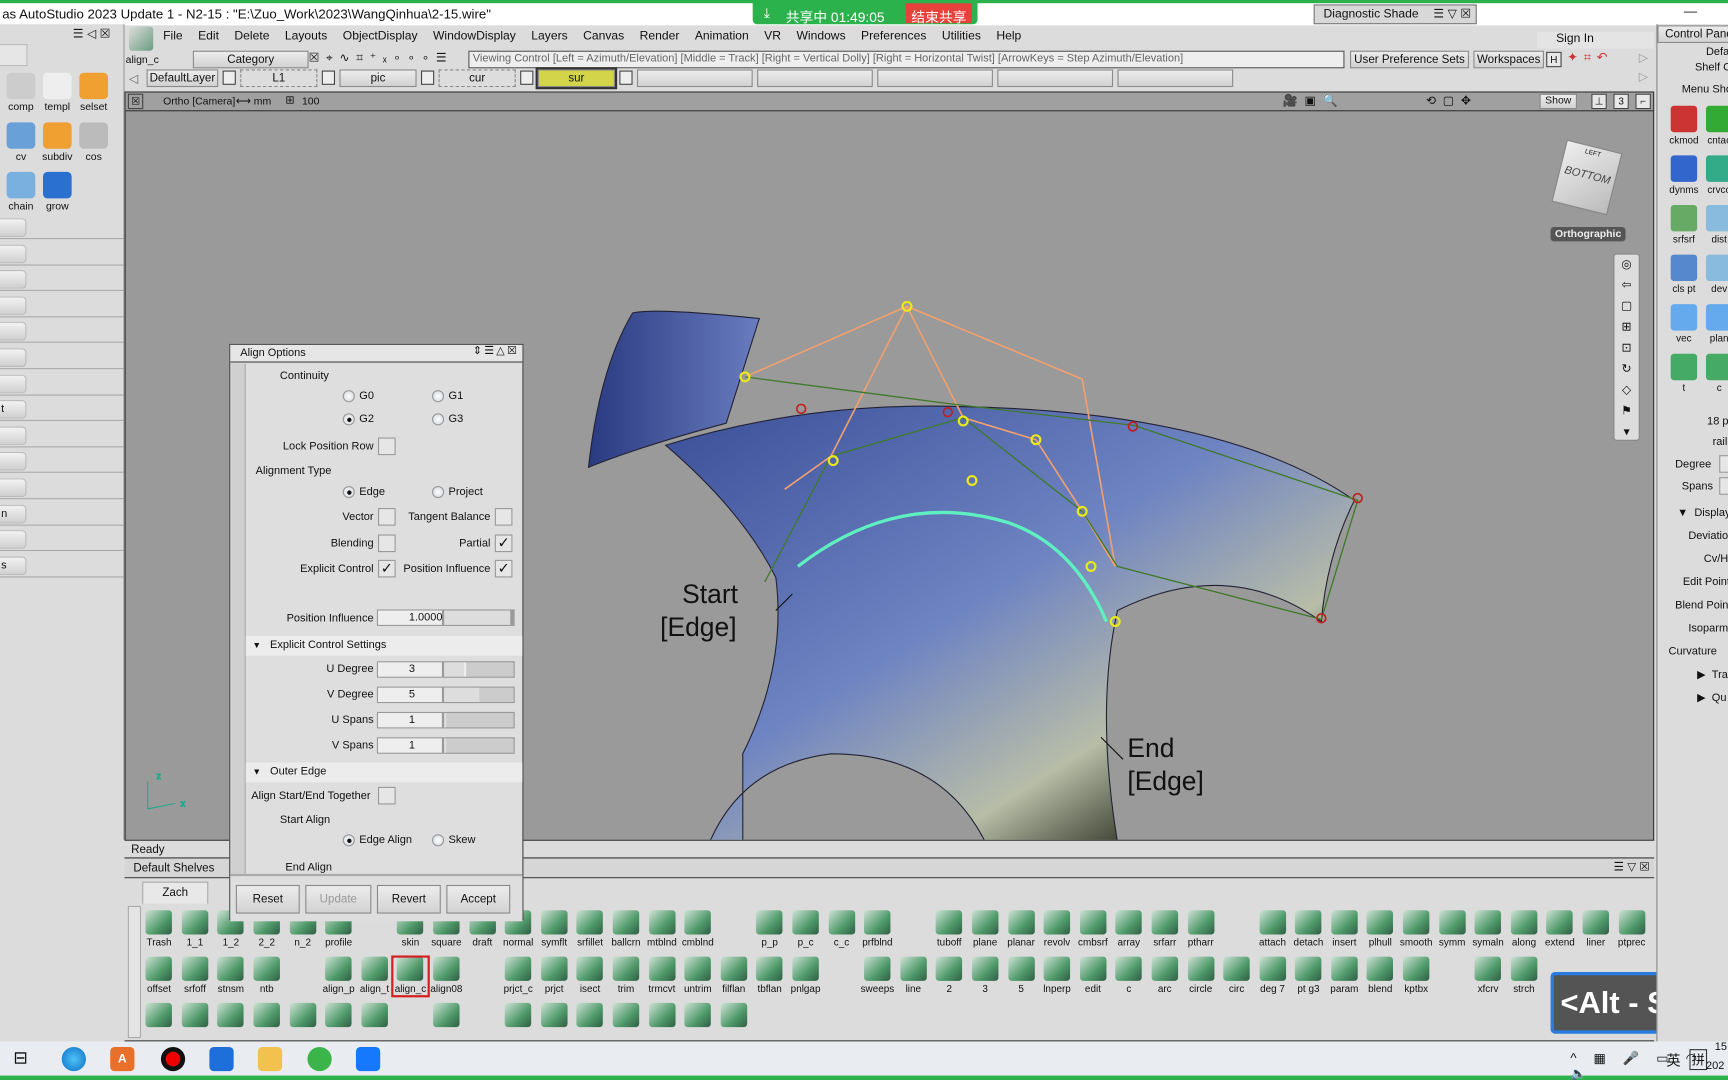 This screenshot has height=1080, width=1728. What do you see at coordinates (698, 930) in the screenshot?
I see `shelf-tool-cmblnd: cmblnd` at bounding box center [698, 930].